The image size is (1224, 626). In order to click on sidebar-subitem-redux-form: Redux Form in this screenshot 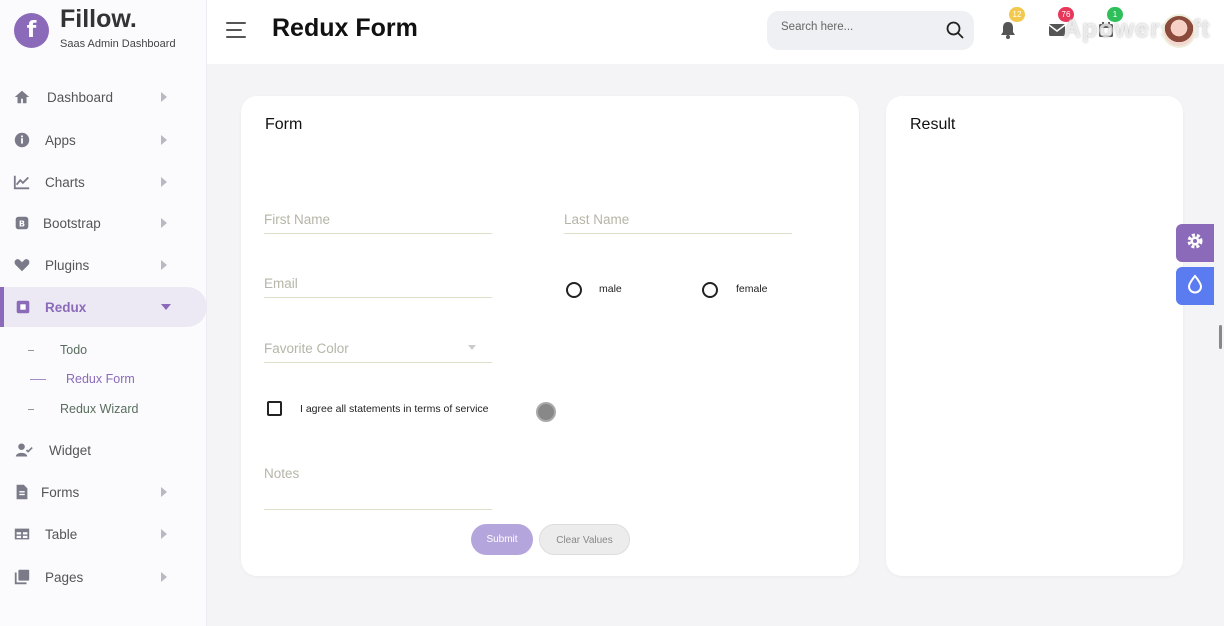, I will do `click(103, 379)`.